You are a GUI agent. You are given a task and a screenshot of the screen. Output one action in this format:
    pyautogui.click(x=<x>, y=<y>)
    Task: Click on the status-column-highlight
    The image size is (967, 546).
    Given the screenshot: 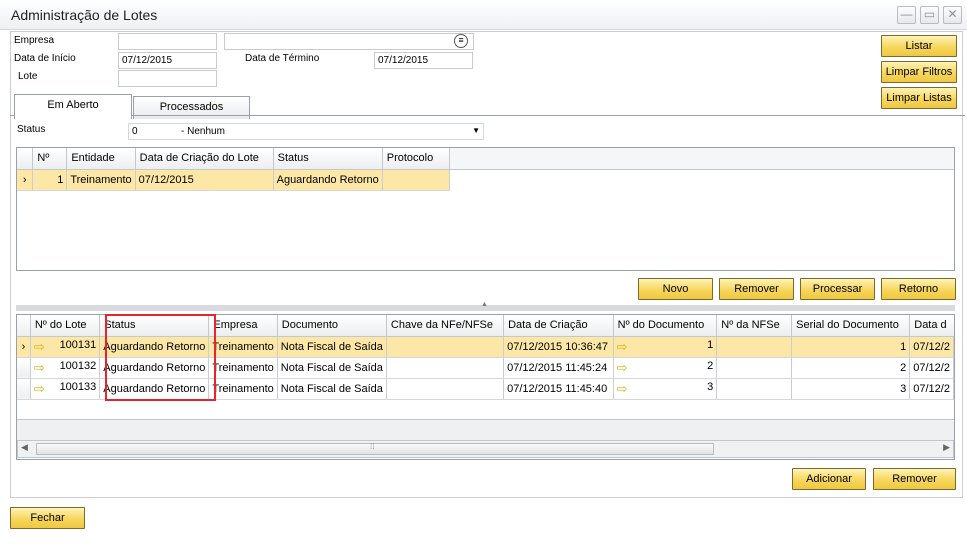 What is the action you would take?
    pyautogui.click(x=160, y=357)
    